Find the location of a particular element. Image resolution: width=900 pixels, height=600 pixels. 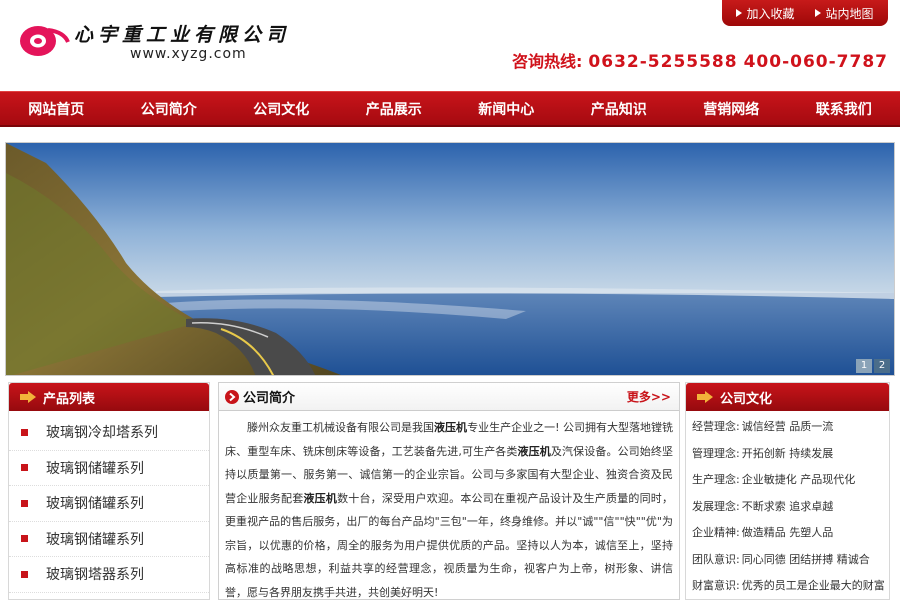

company-intro-title: 公司简介 is located at coordinates (269, 398).